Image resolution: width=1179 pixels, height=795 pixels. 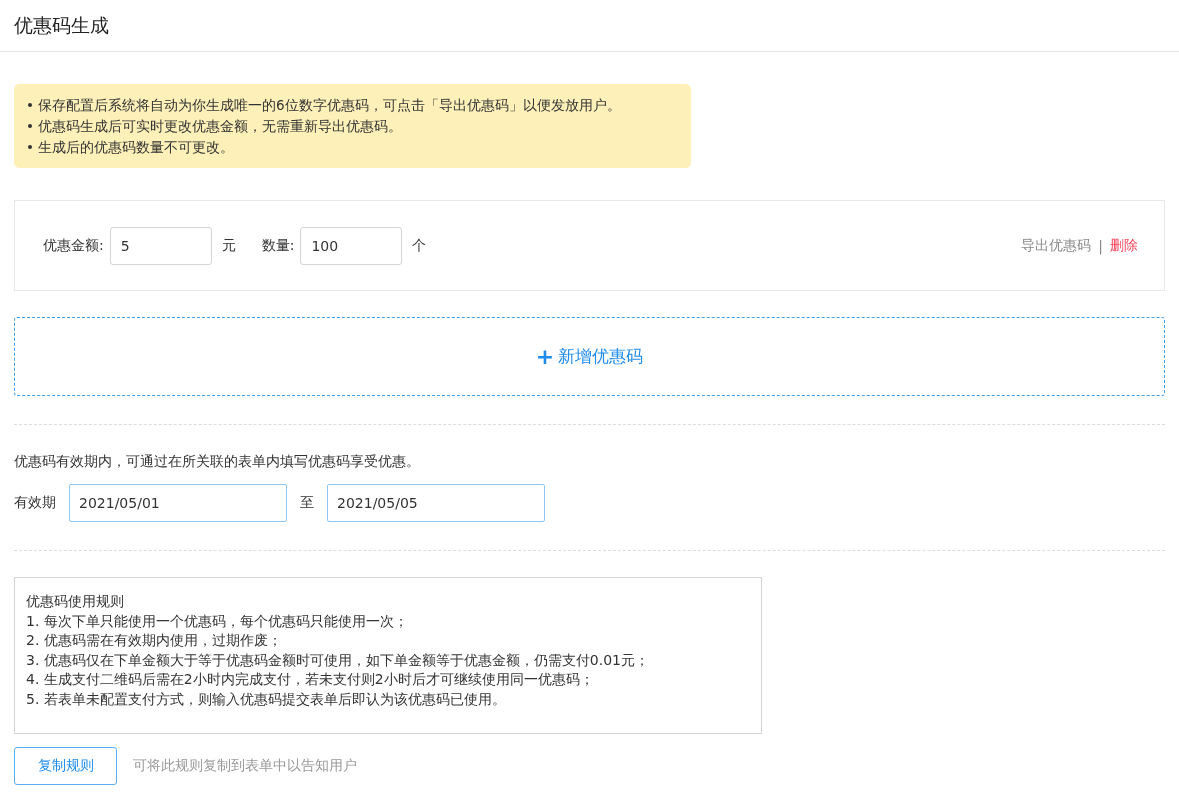 What do you see at coordinates (419, 245) in the screenshot?
I see `count-unit: 个` at bounding box center [419, 245].